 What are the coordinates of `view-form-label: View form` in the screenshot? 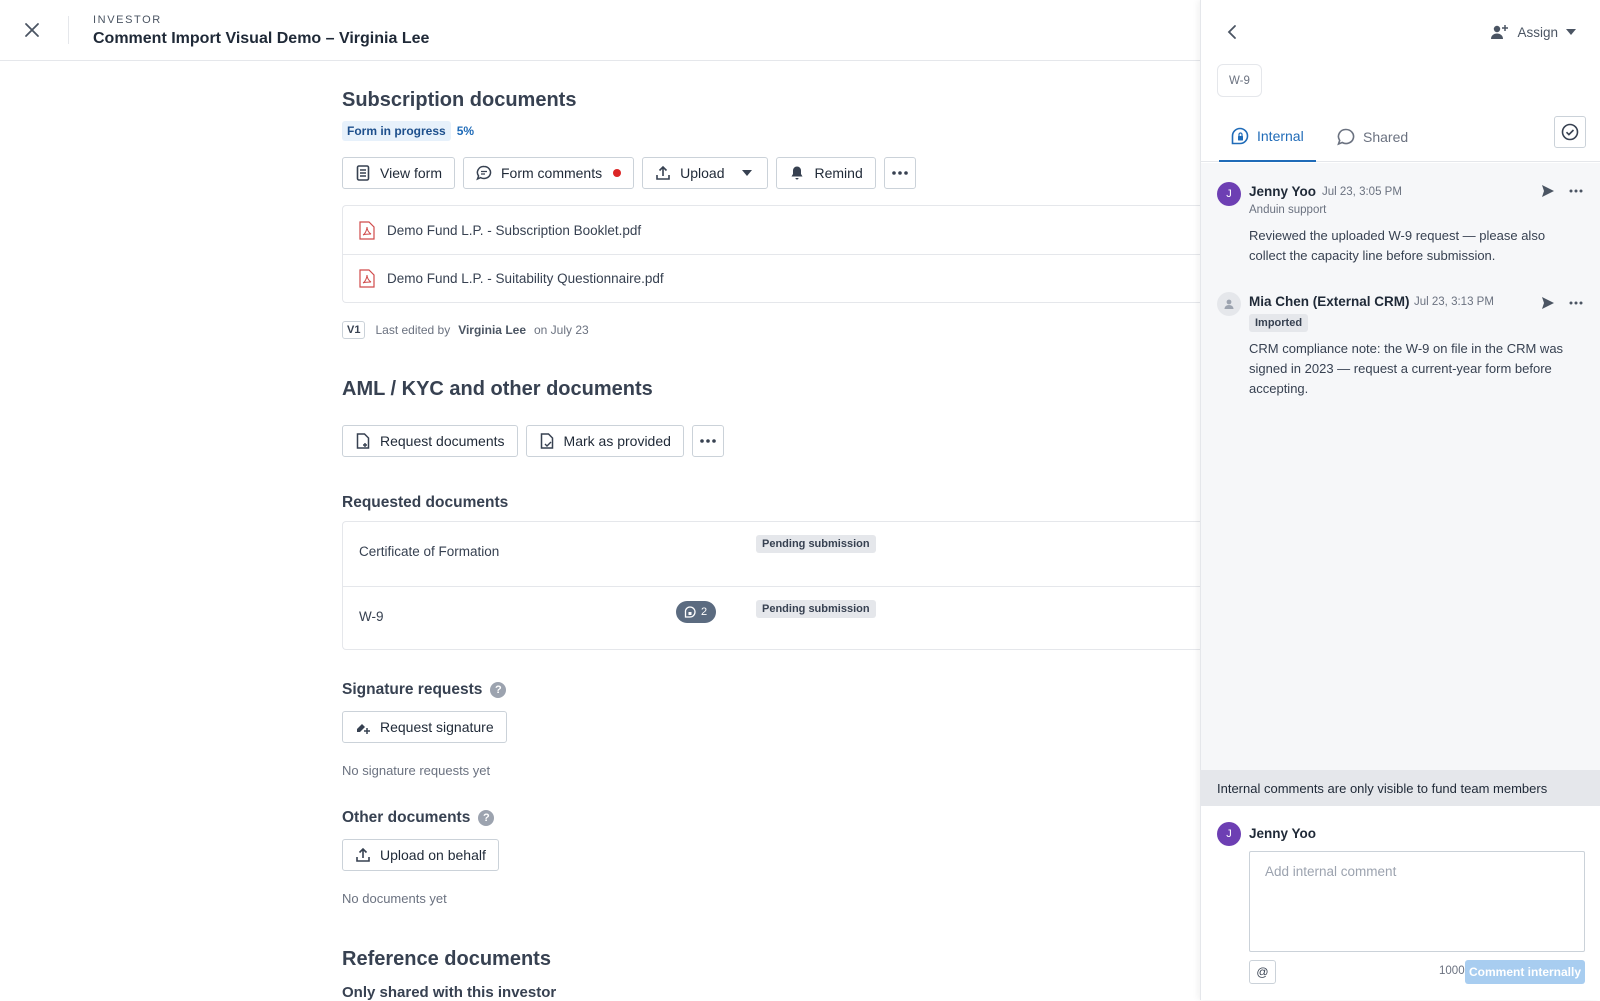 It's located at (411, 173).